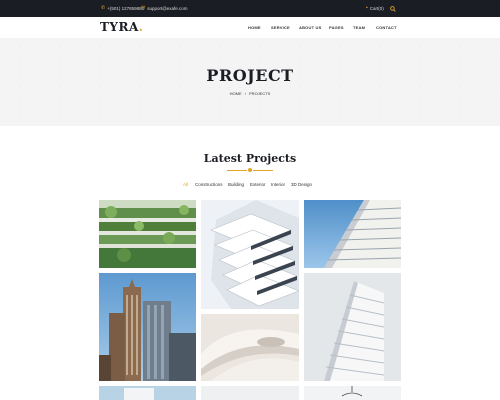 This screenshot has height=400, width=500. I want to click on chandelier-graphic, so click(352, 393).